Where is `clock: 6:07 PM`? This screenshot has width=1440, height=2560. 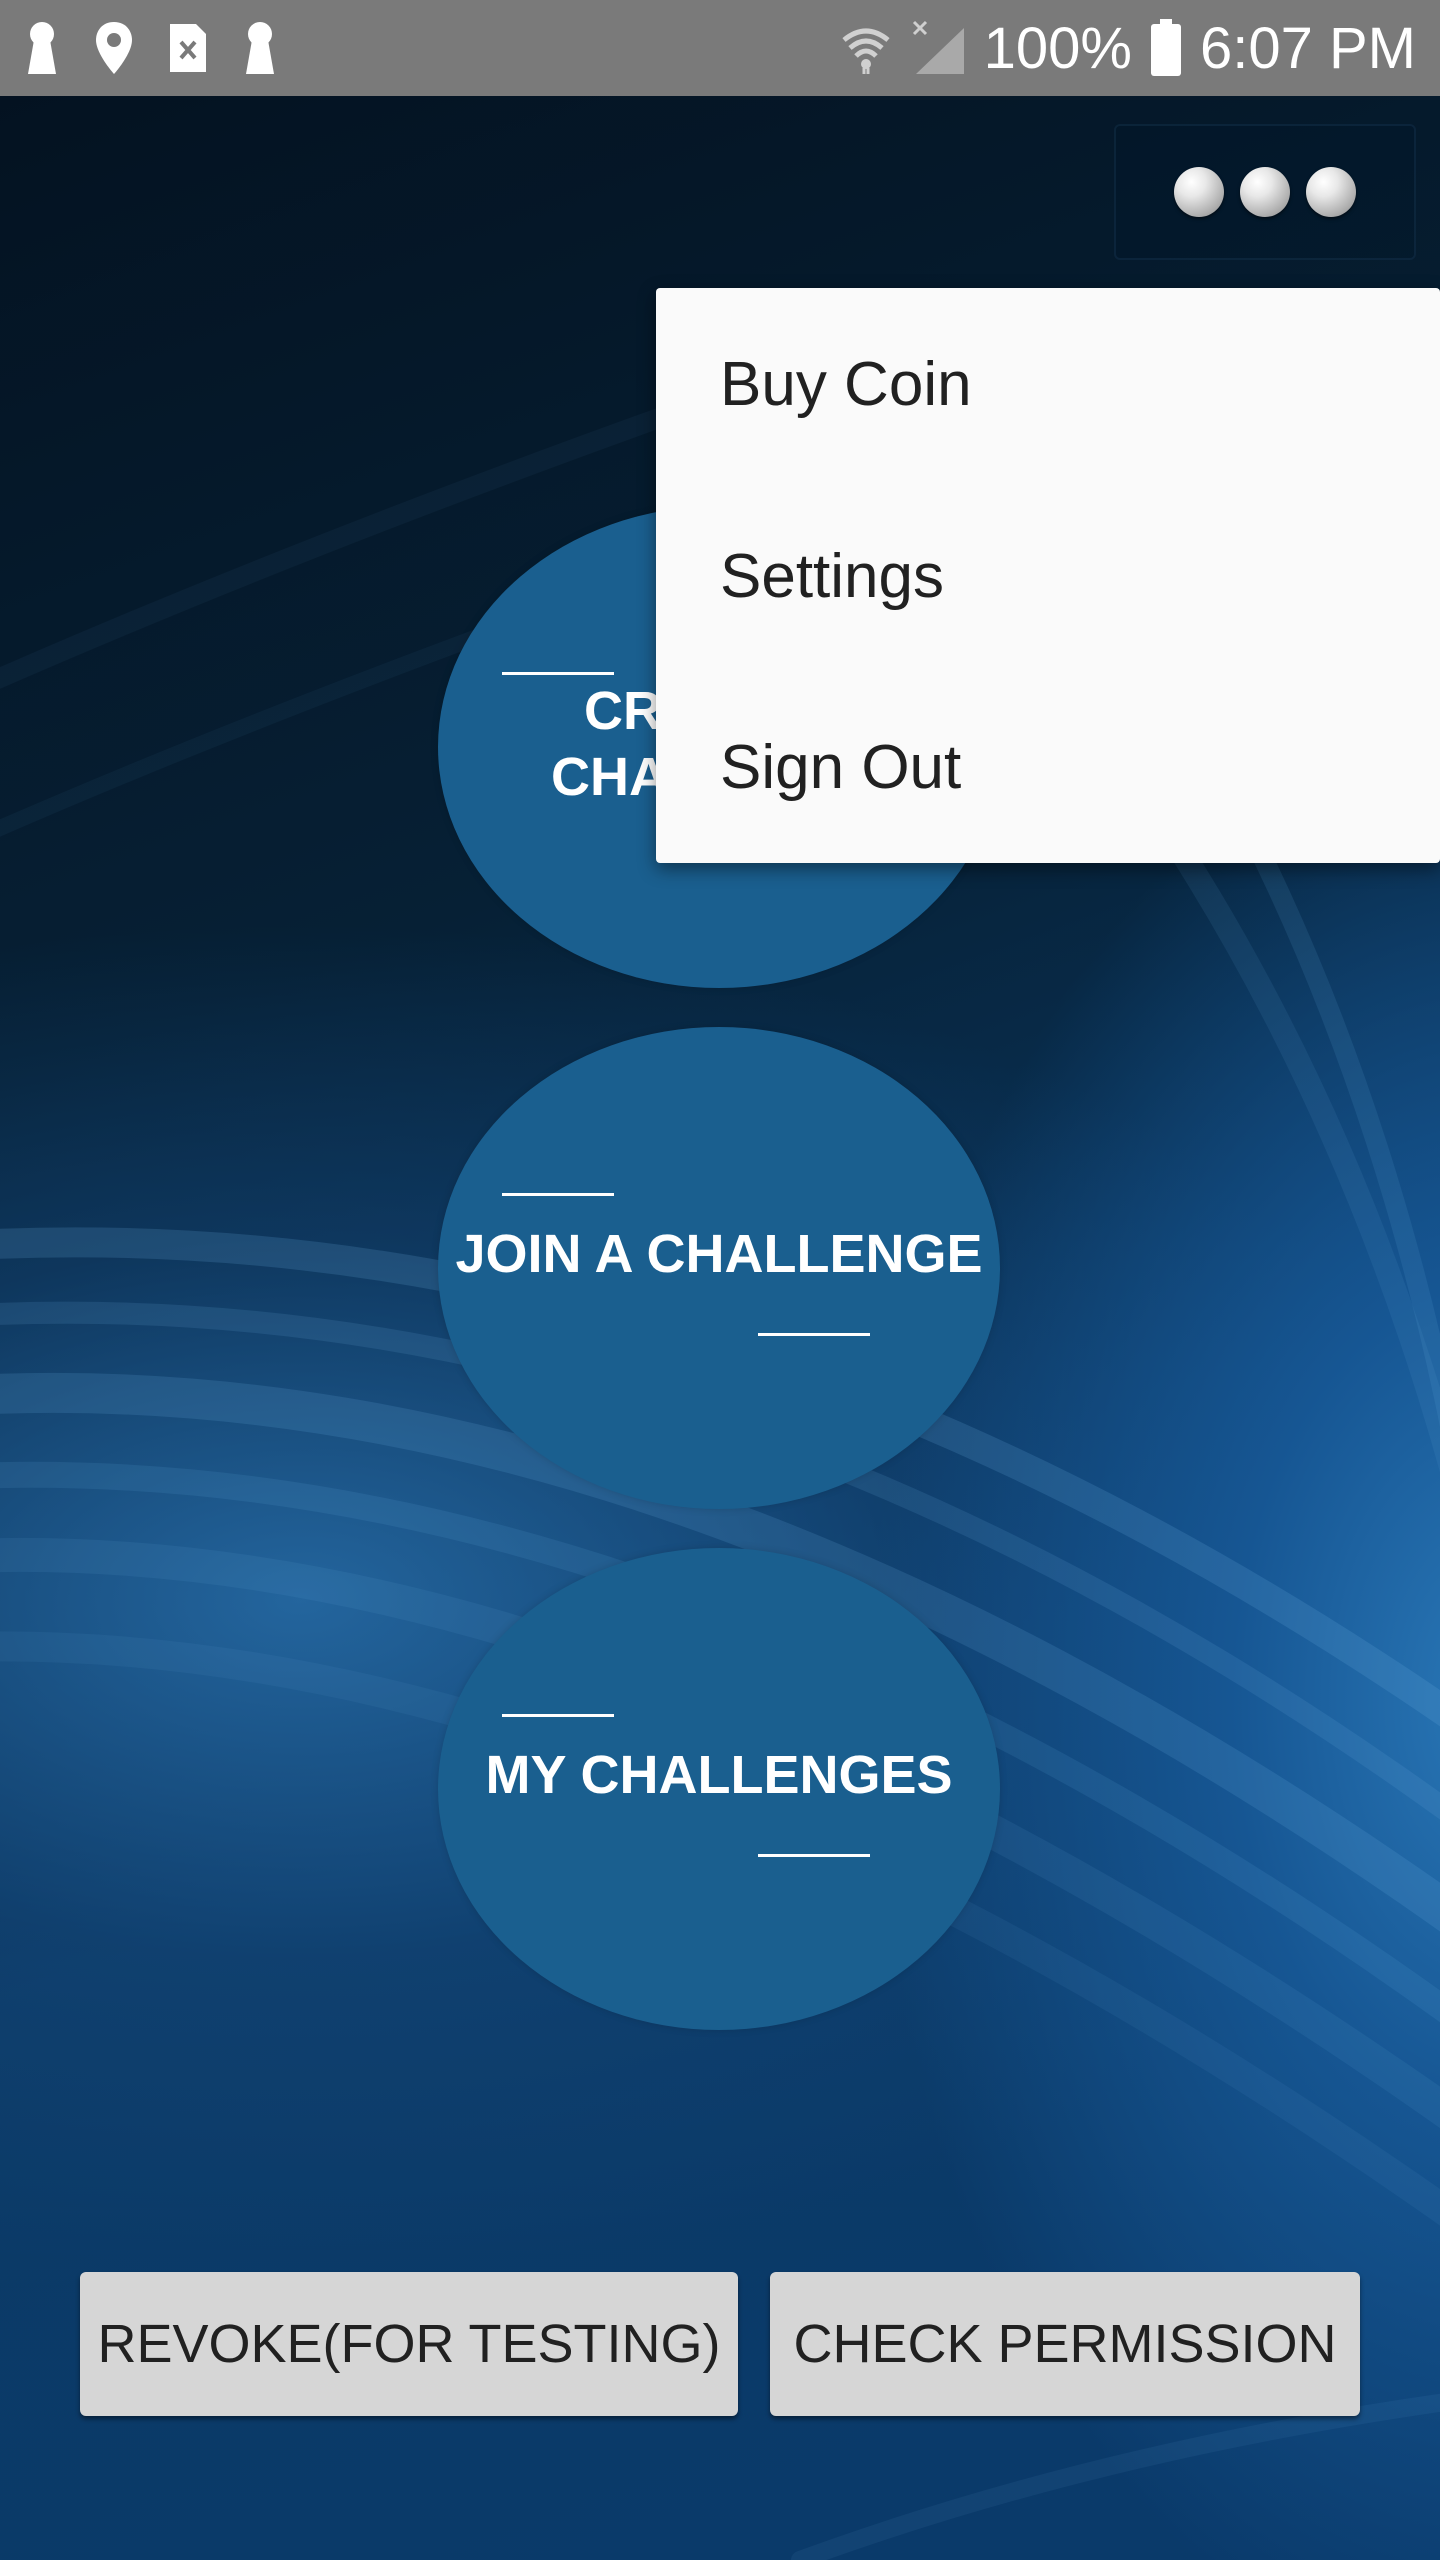
clock: 6:07 PM is located at coordinates (1308, 48).